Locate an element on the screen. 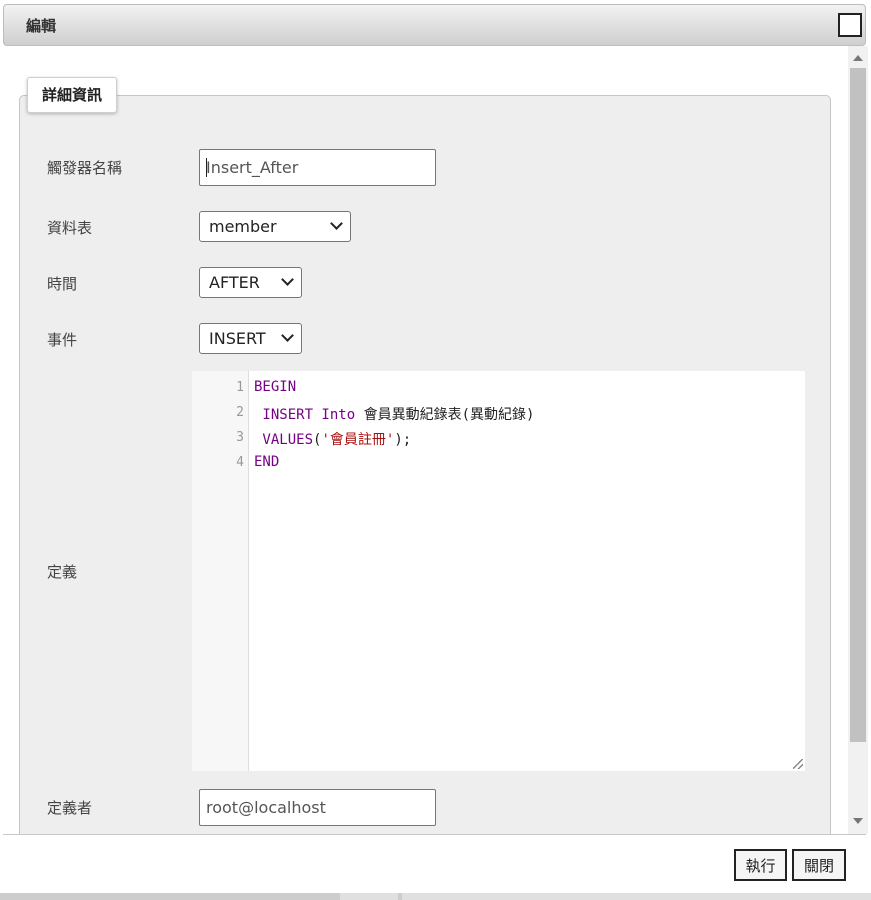 The height and width of the screenshot is (900, 871). line-number: 2 is located at coordinates (240, 412).